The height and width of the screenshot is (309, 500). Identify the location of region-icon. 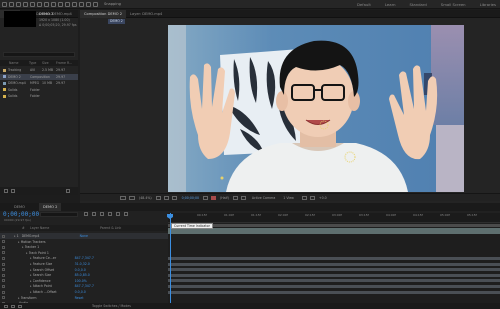
(235, 197).